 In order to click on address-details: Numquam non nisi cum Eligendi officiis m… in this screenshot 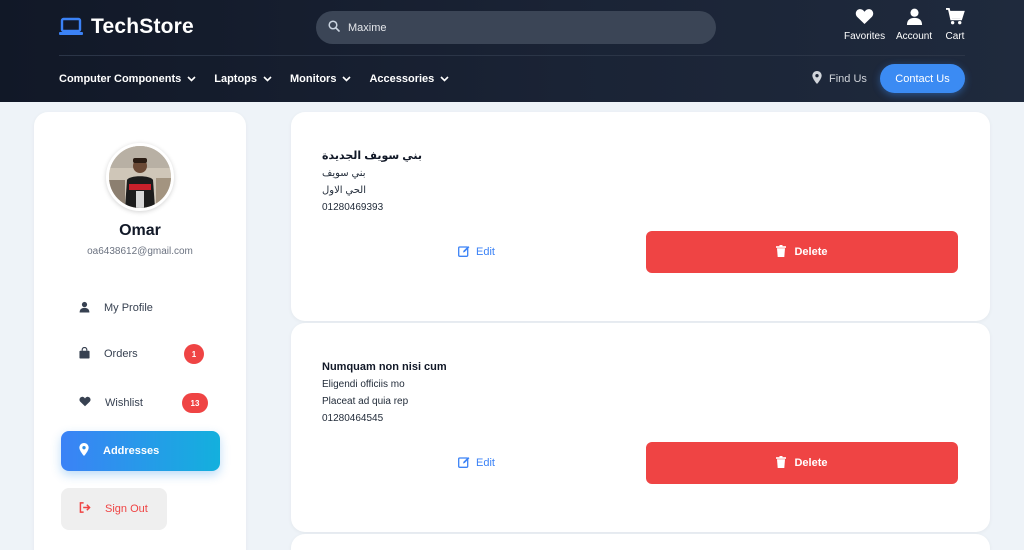, I will do `click(384, 393)`.